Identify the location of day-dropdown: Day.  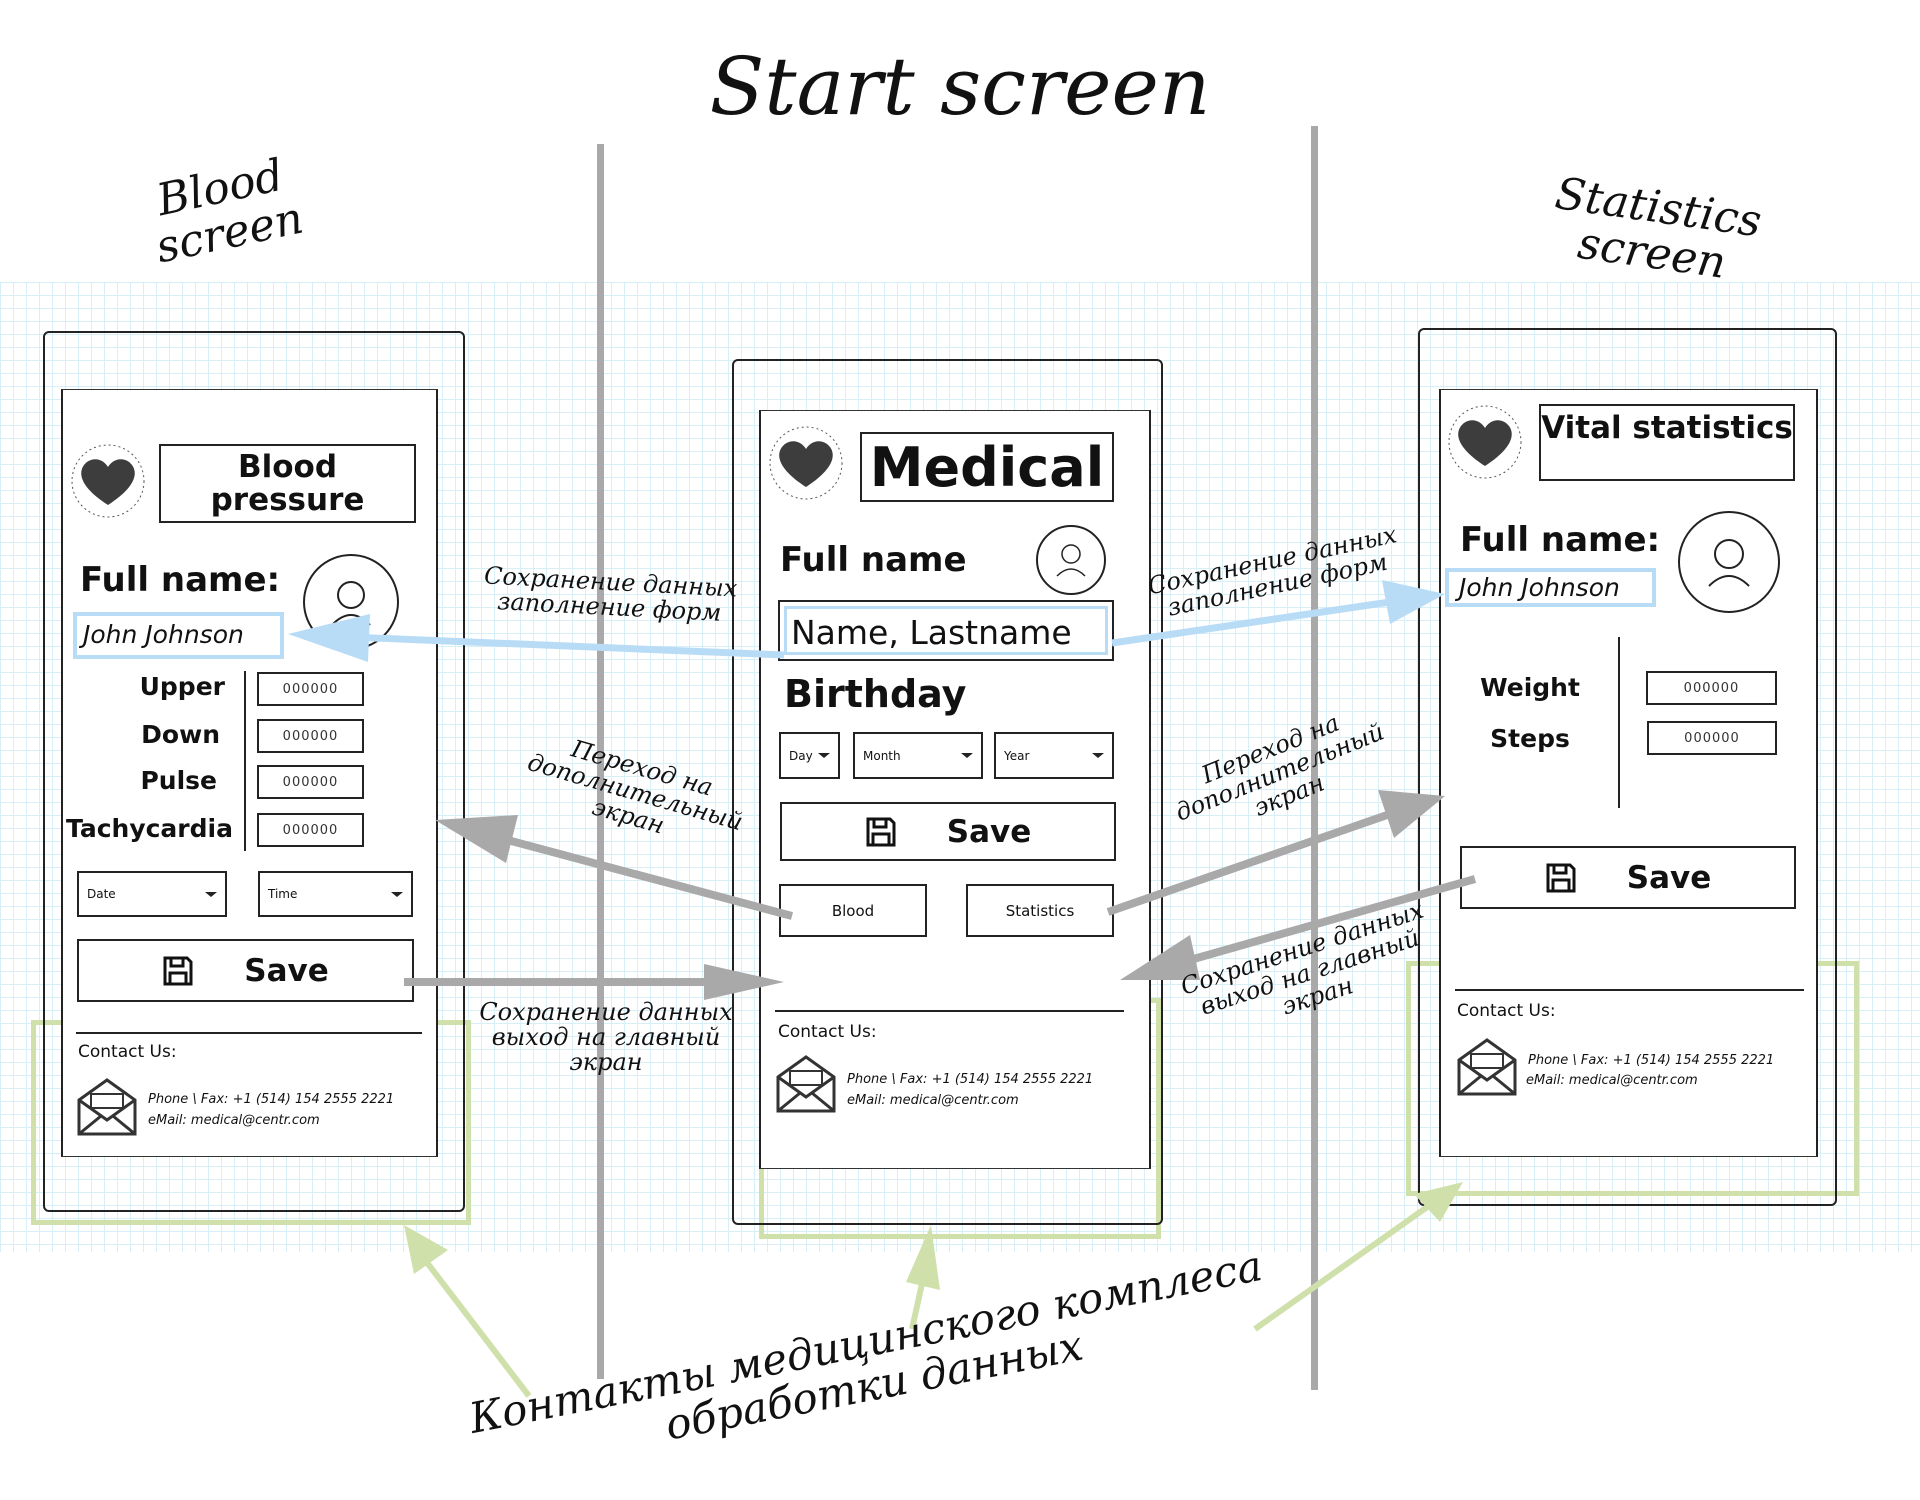
(809, 755).